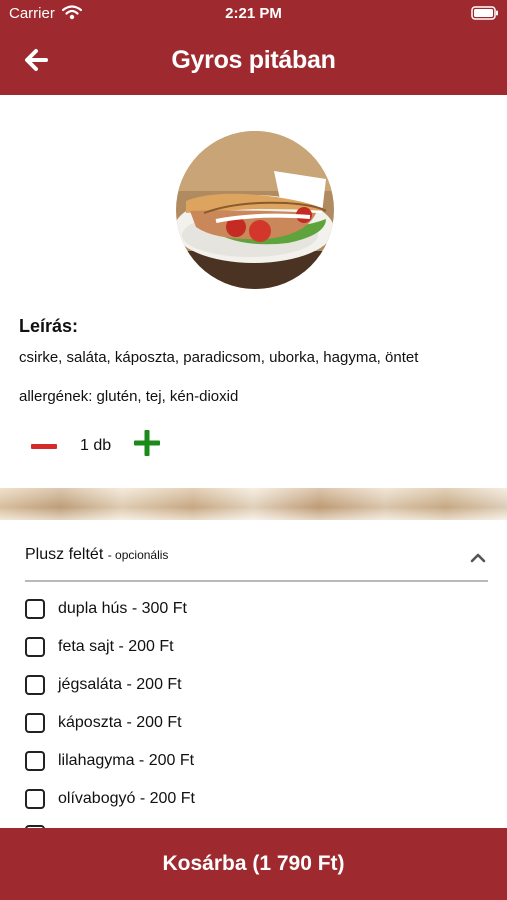 The image size is (507, 900). I want to click on battery-icon, so click(485, 15).